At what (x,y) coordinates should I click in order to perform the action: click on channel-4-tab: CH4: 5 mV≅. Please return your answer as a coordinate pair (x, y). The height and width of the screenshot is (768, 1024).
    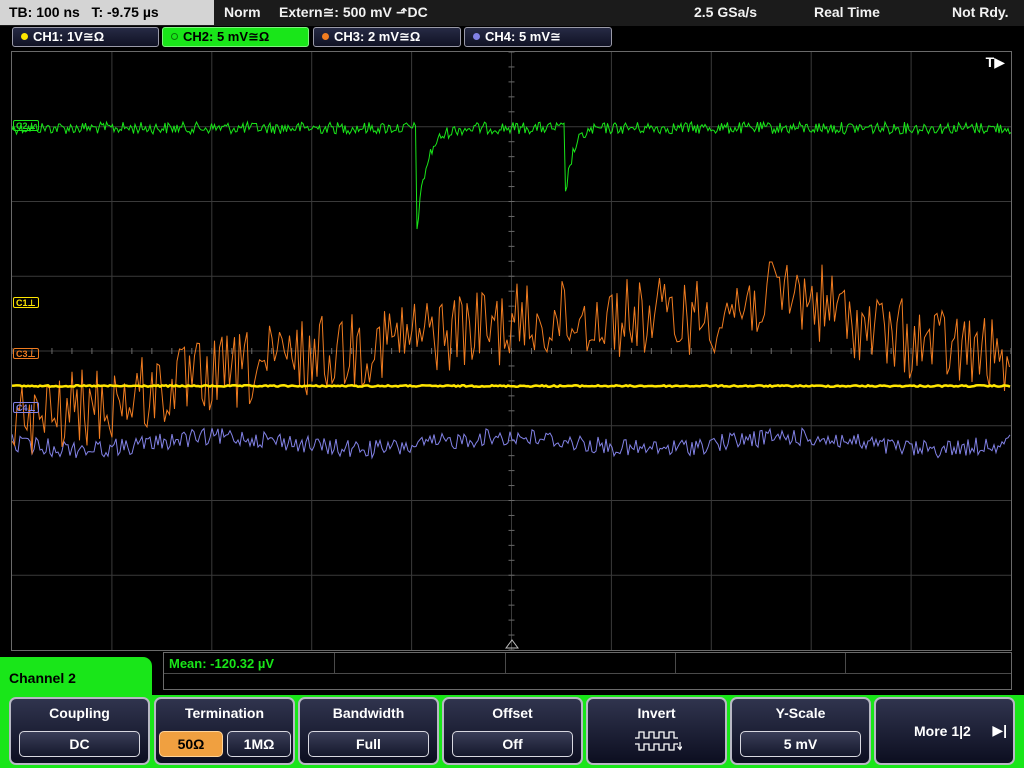
    Looking at the image, I should click on (538, 37).